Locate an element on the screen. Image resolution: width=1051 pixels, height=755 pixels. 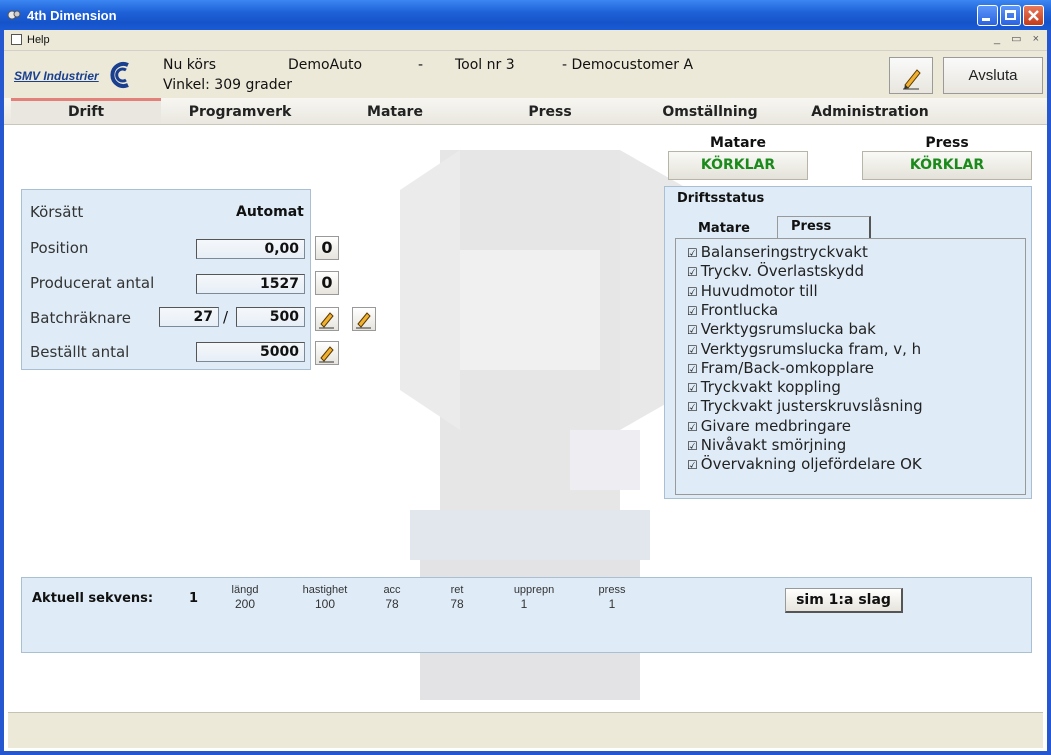
checklist-item-label: Verktygsrumslucka bak is located at coordinates (788, 329).